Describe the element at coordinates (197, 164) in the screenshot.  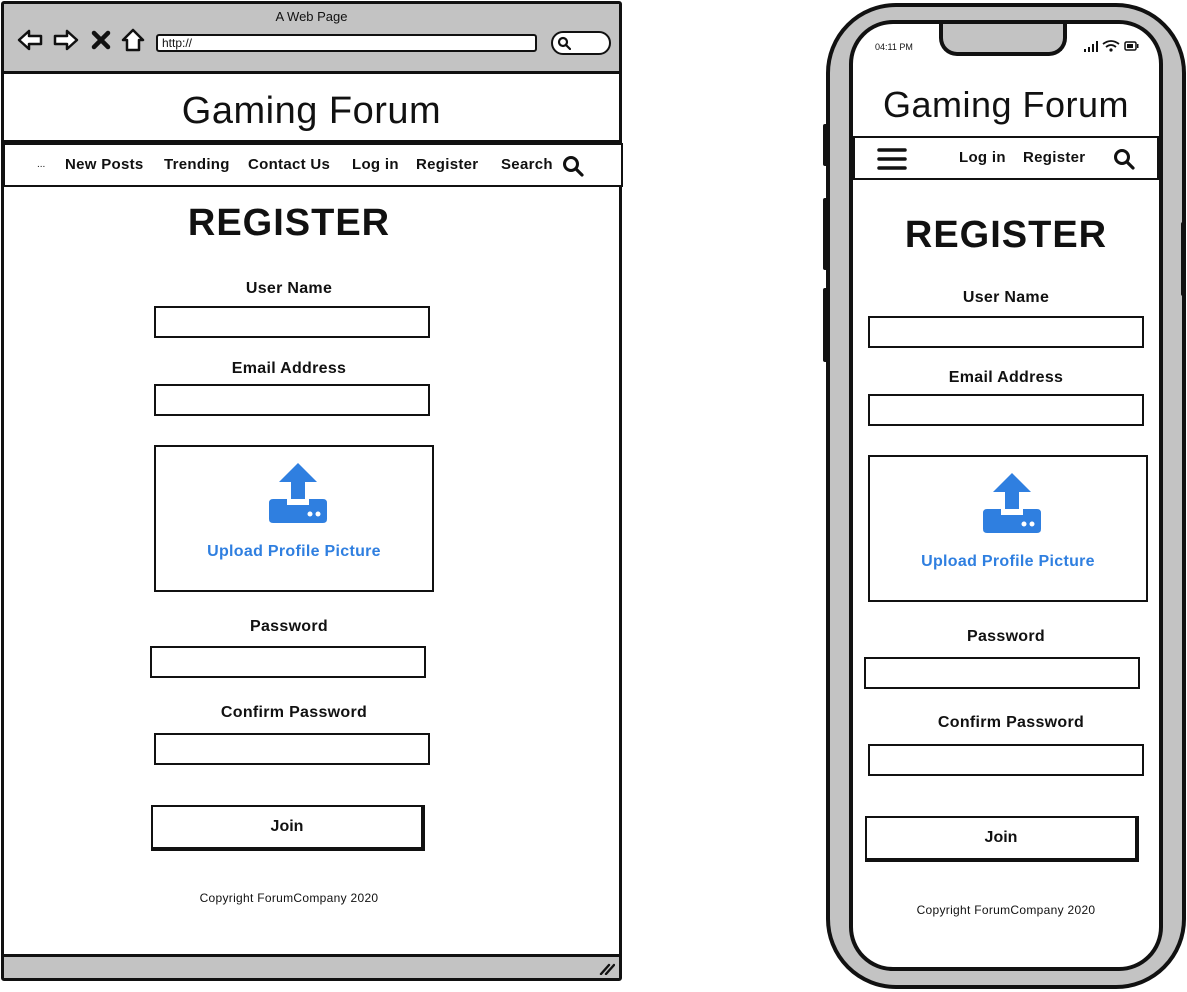
I see `nav-trending: Trending` at that location.